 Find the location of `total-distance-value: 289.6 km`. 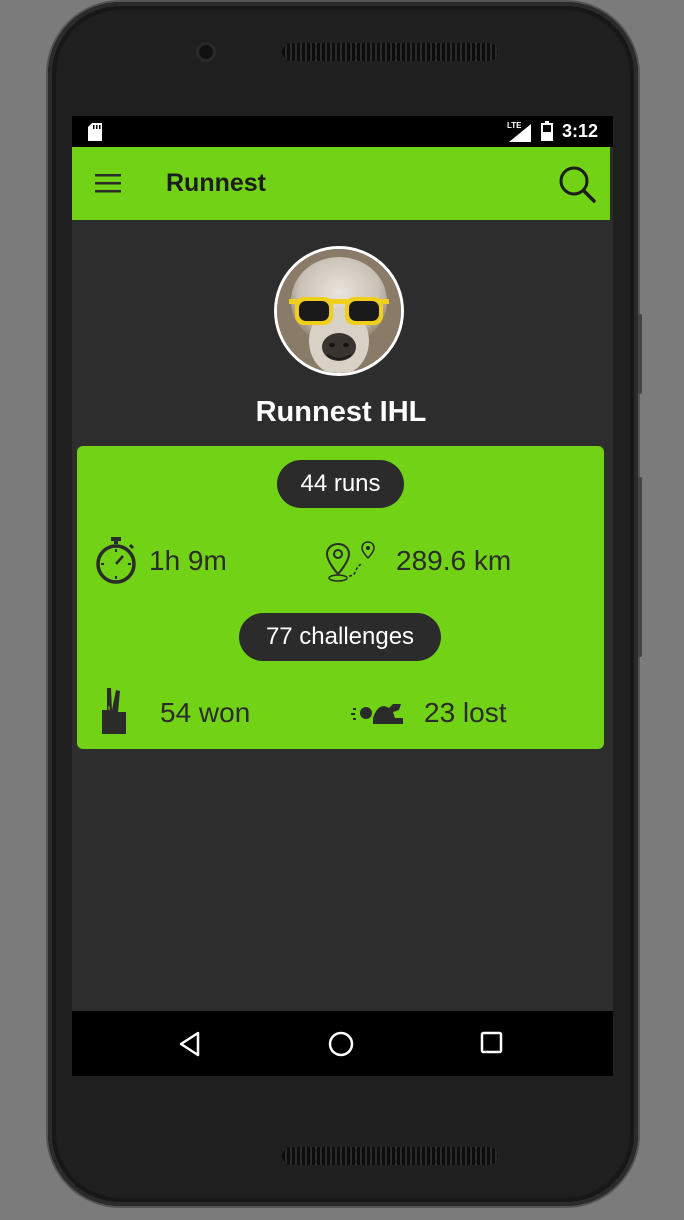

total-distance-value: 289.6 km is located at coordinates (454, 560).